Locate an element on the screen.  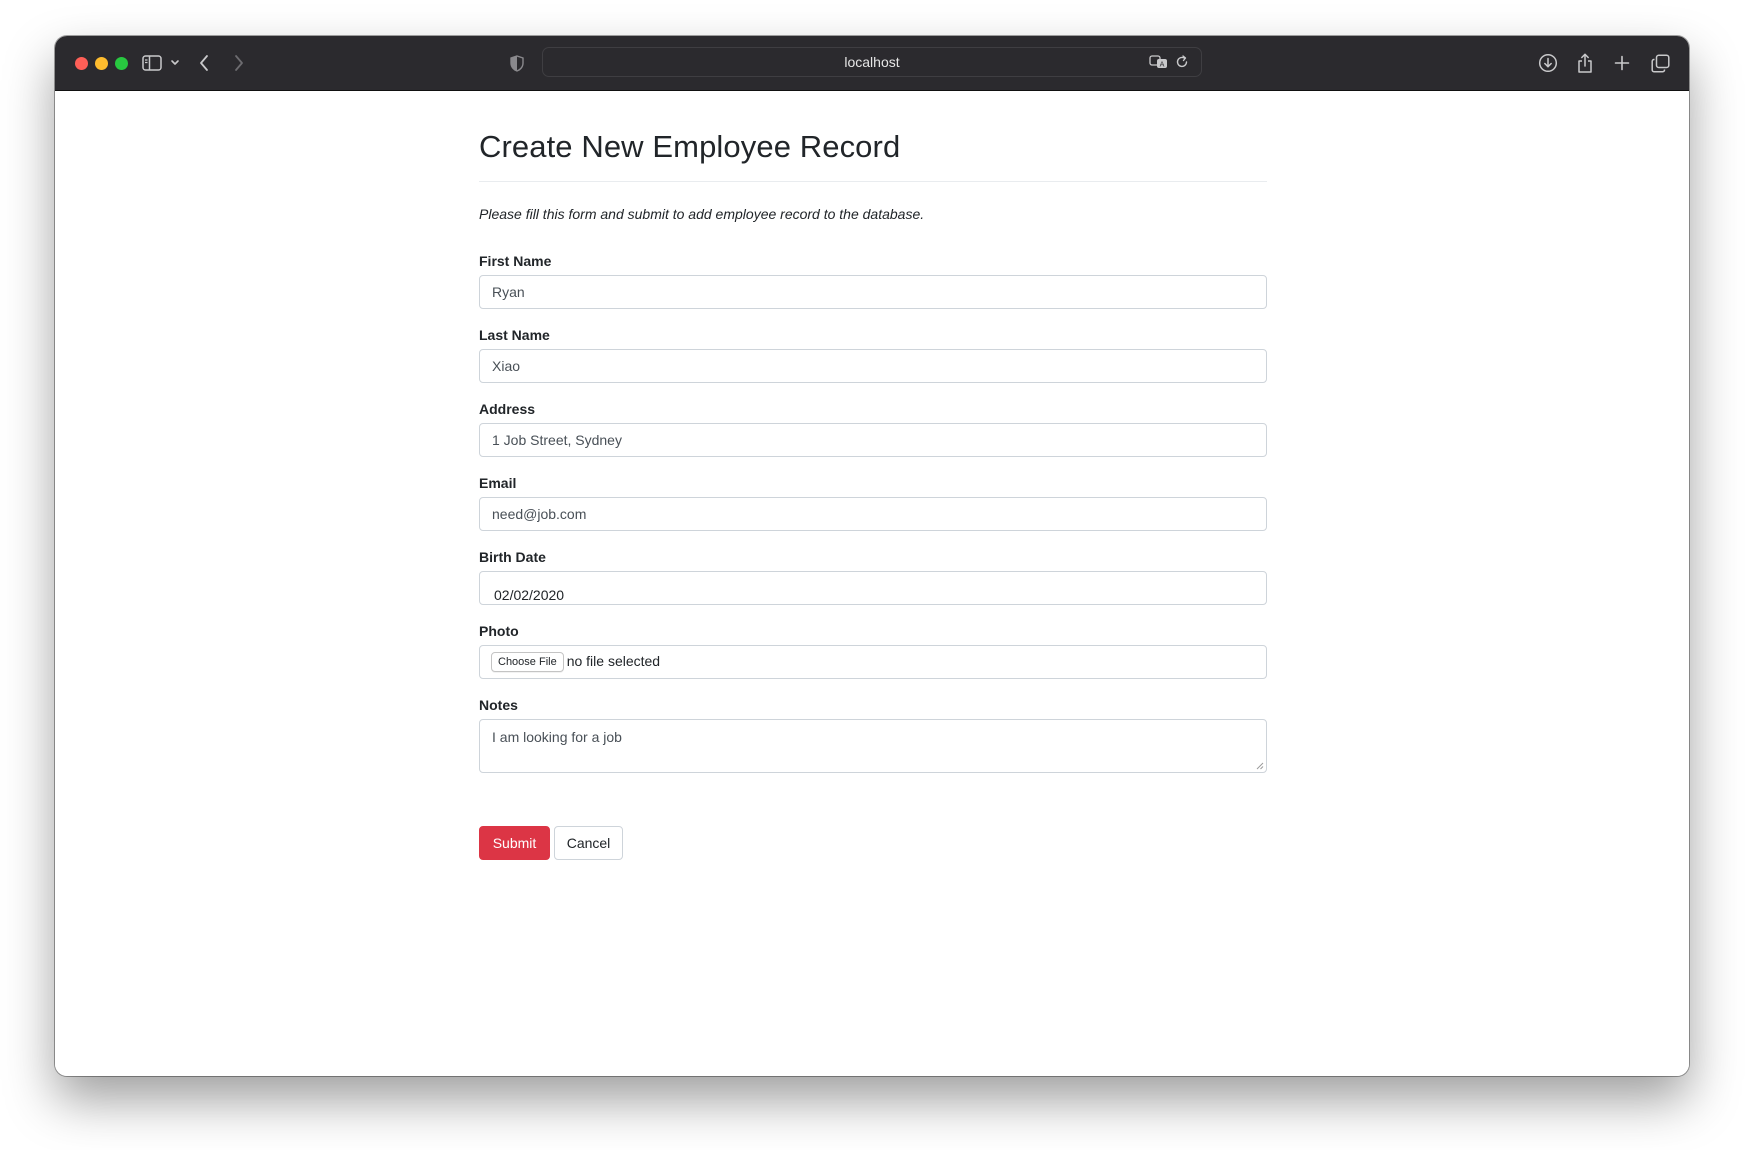
downloads-icon is located at coordinates (1548, 63).